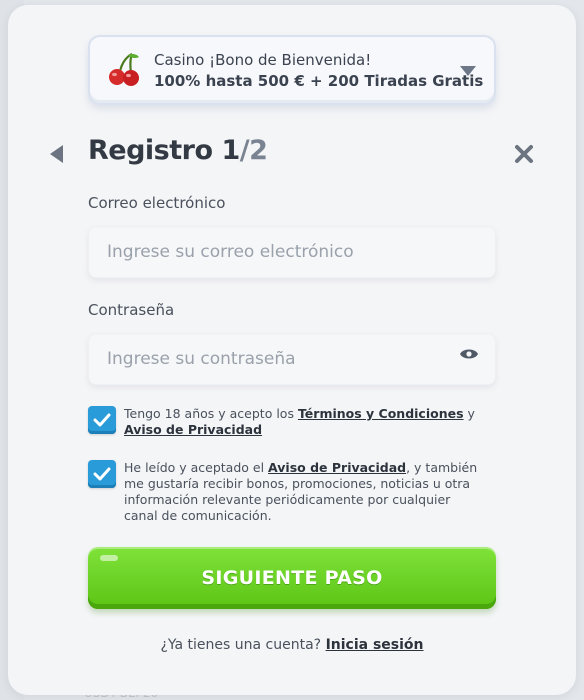 The width and height of the screenshot is (584, 700). What do you see at coordinates (292, 359) in the screenshot?
I see `password-field` at bounding box center [292, 359].